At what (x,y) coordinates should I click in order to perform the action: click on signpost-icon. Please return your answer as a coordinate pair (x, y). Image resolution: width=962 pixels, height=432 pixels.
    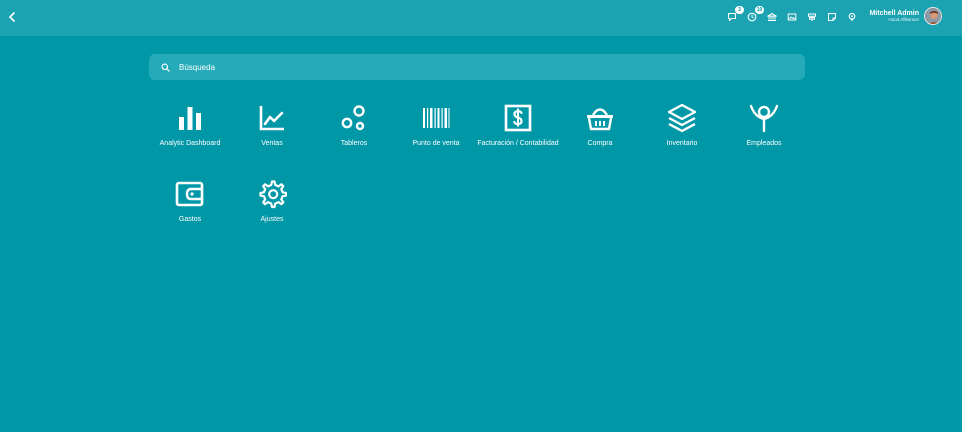
    Looking at the image, I should click on (812, 17).